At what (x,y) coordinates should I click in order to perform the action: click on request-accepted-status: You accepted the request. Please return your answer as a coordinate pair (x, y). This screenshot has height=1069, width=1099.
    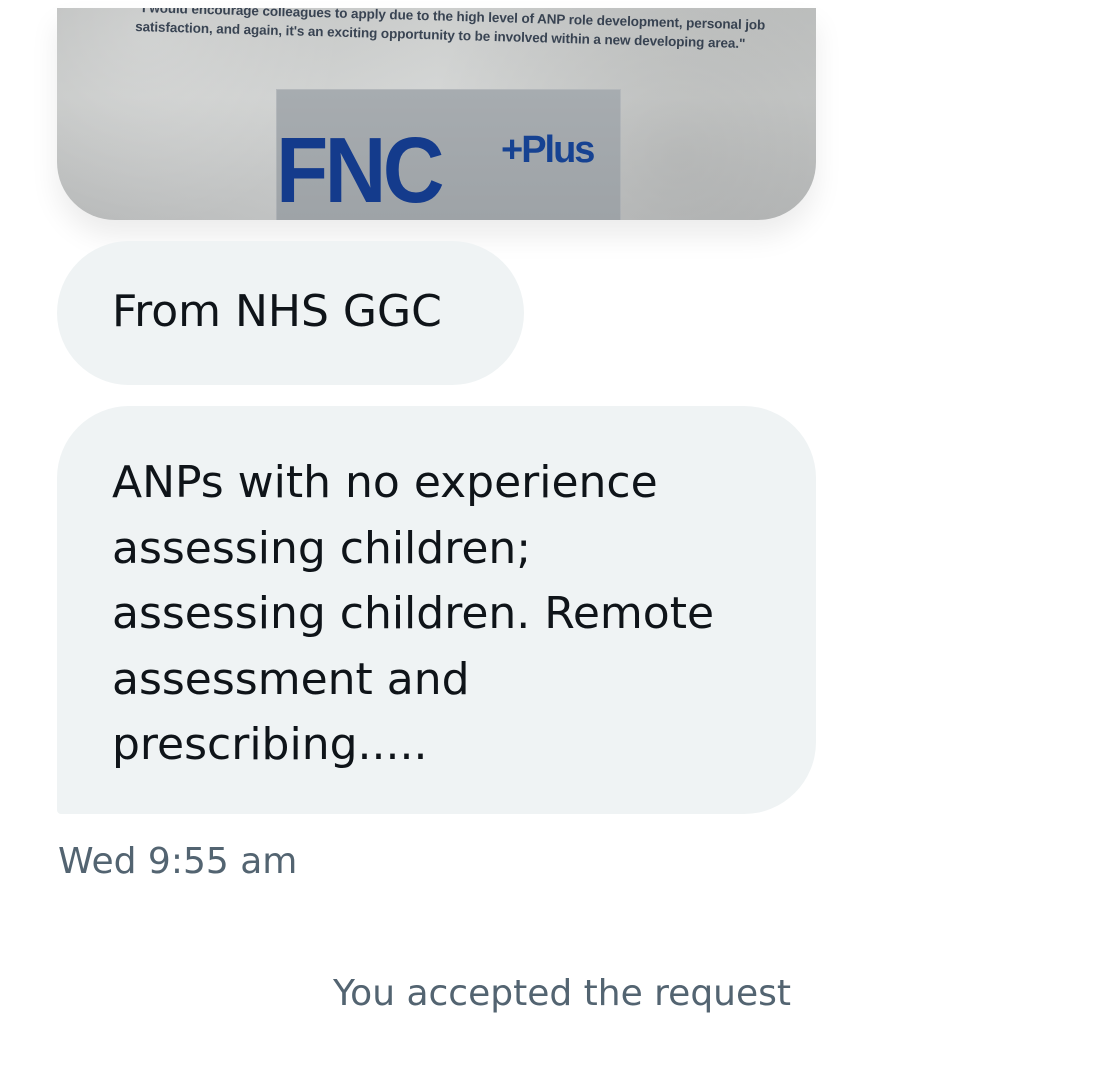
    Looking at the image, I should click on (562, 993).